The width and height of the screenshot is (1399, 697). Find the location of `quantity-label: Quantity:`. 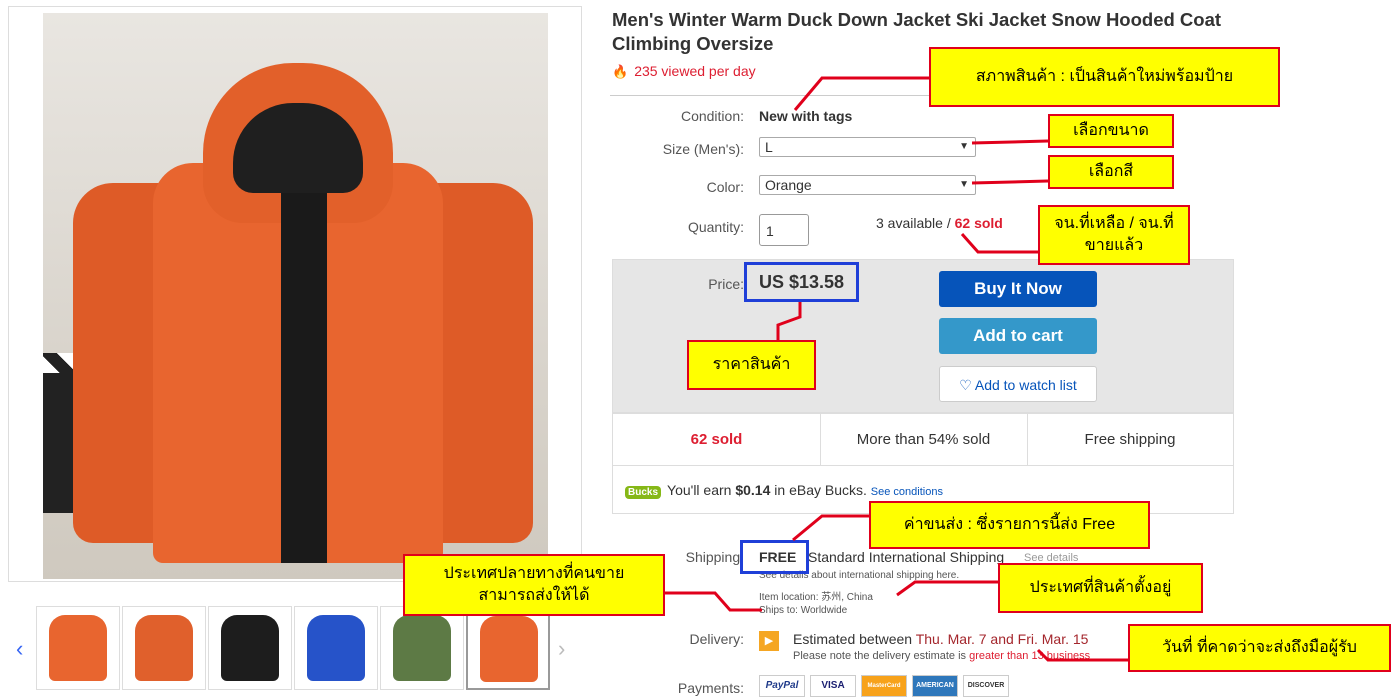

quantity-label: Quantity: is located at coordinates (715, 227).